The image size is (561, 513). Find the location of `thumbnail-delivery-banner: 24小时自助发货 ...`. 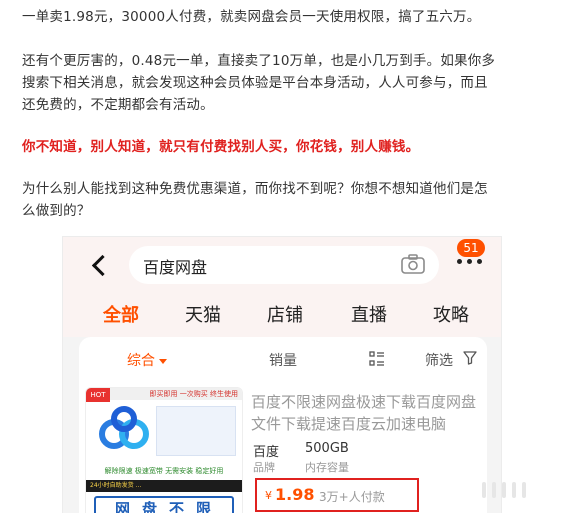

thumbnail-delivery-banner: 24小时自助发货 ... is located at coordinates (164, 486).